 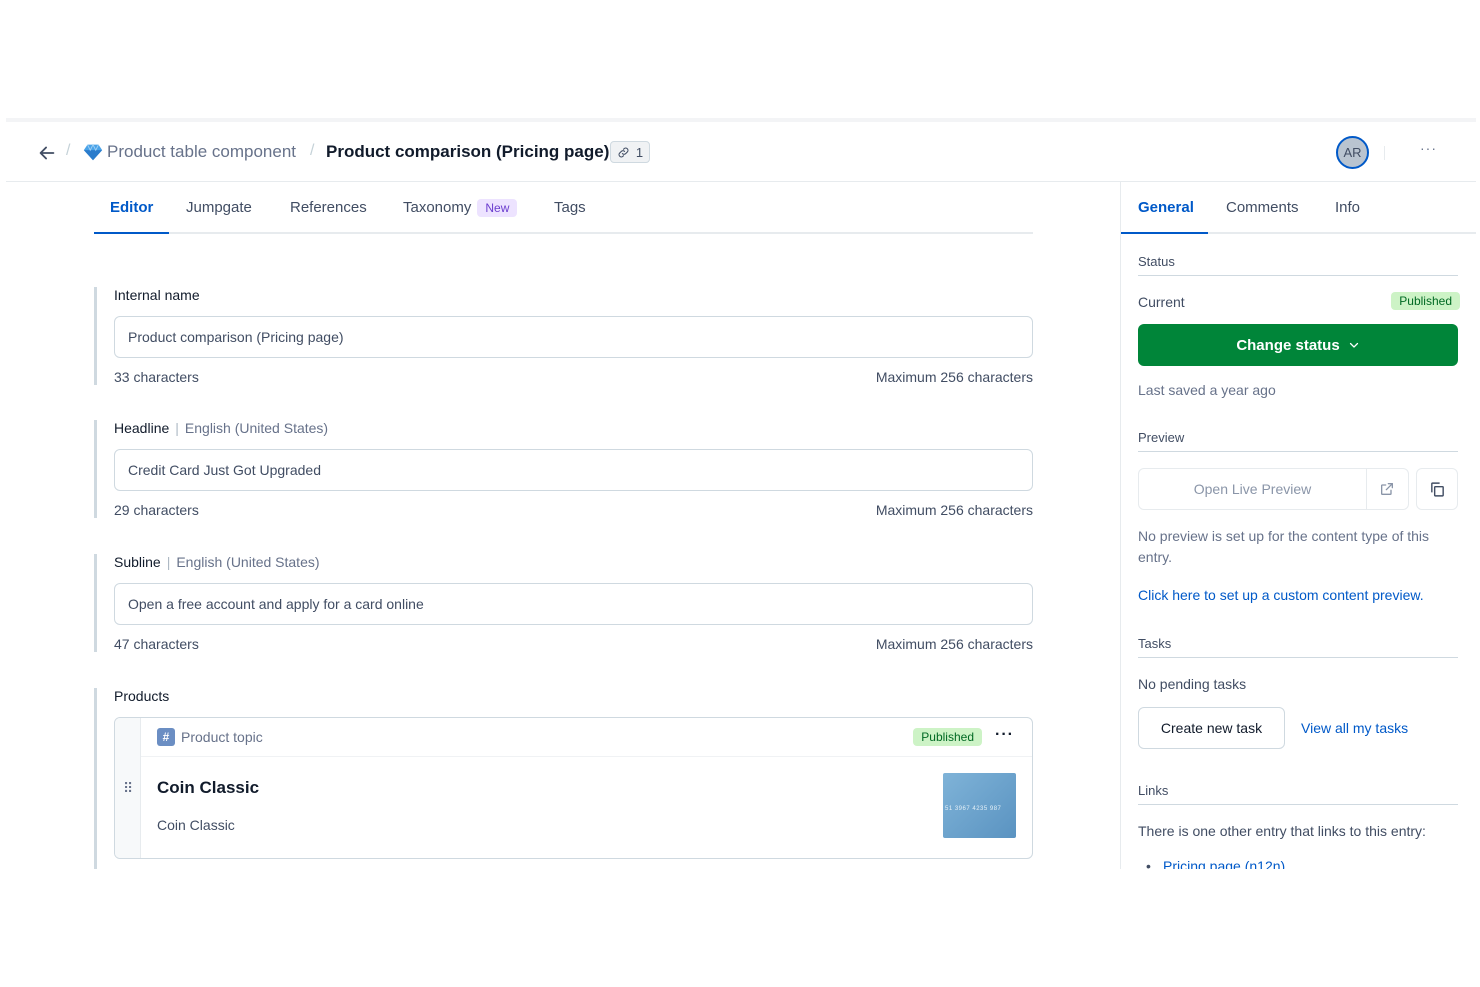 I want to click on chevron-down-icon, so click(x=1353, y=345).